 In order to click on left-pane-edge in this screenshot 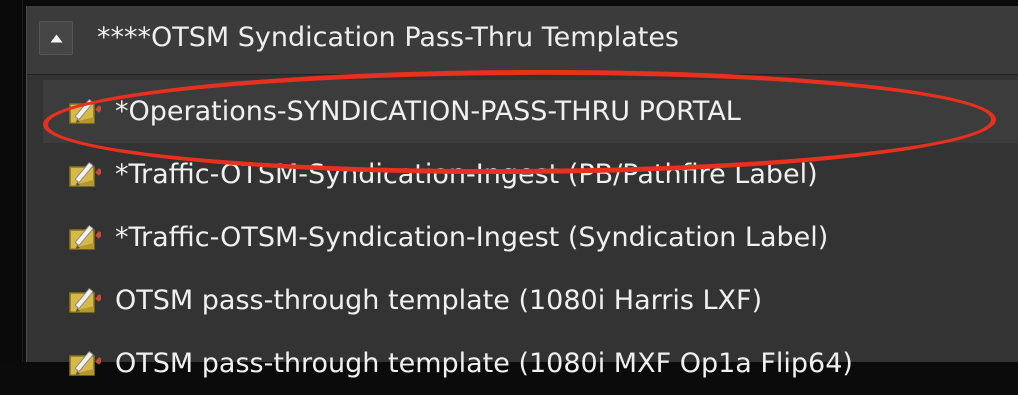, I will do `click(11, 181)`.